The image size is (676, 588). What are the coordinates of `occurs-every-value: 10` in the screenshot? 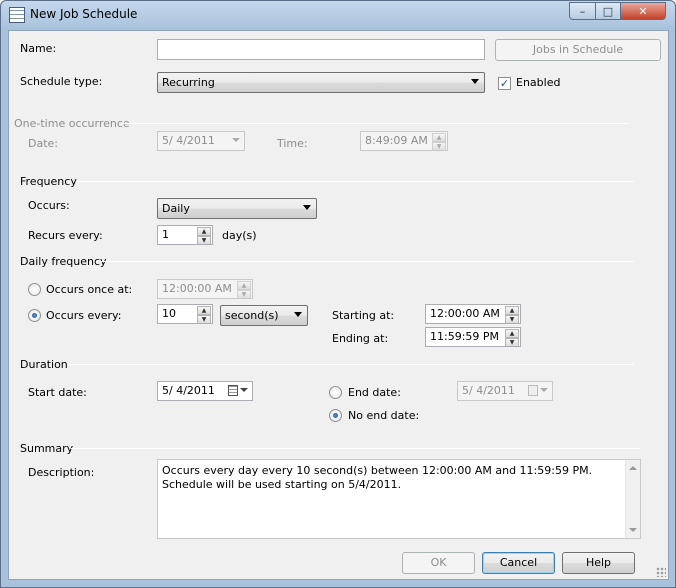 It's located at (169, 313).